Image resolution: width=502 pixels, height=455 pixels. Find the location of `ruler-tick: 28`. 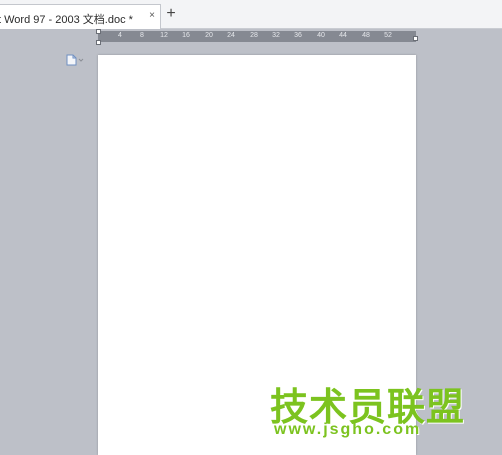

ruler-tick: 28 is located at coordinates (254, 35).